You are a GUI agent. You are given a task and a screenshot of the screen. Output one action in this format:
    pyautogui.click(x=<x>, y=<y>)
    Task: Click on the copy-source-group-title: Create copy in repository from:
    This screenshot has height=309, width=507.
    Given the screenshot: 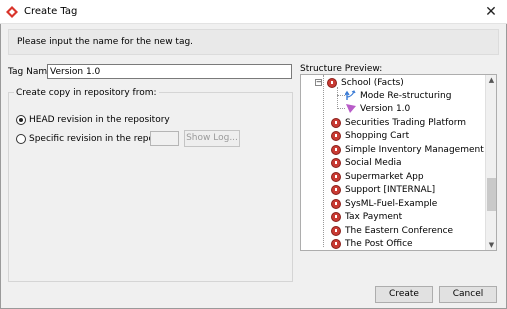 What is the action you would take?
    pyautogui.click(x=86, y=93)
    